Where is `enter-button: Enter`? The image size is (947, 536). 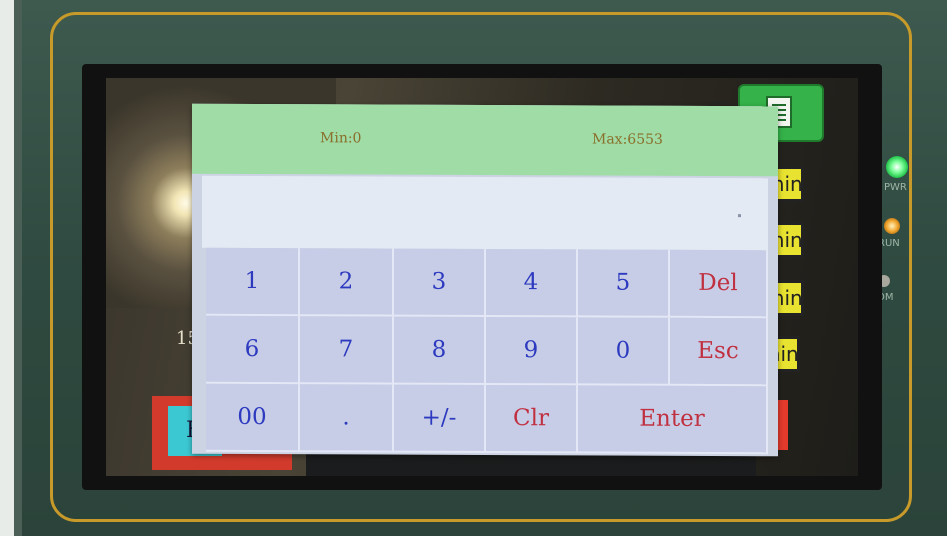 enter-button: Enter is located at coordinates (673, 420).